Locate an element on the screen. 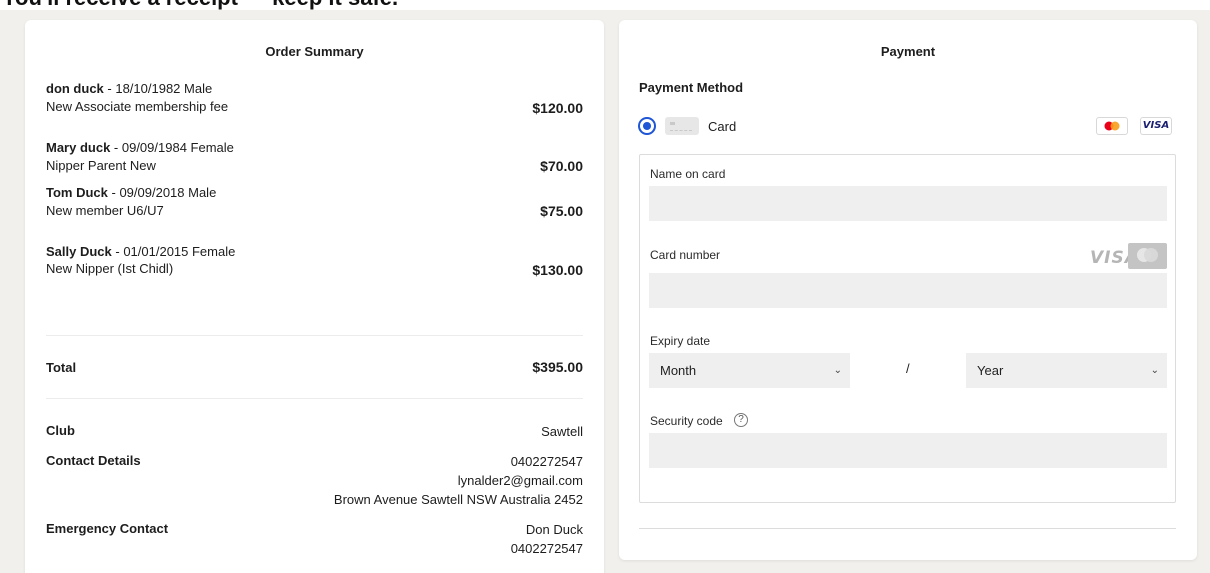 The image size is (1210, 573). name-on-card-label: Name on card is located at coordinates (688, 174).